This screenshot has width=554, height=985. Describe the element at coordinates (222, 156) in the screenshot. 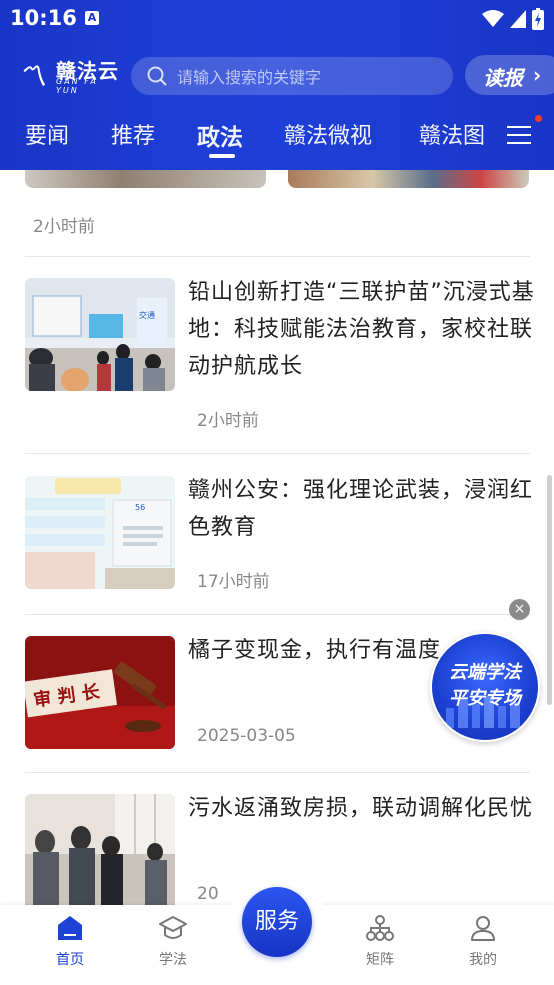

I see `active-tab-indicator` at that location.